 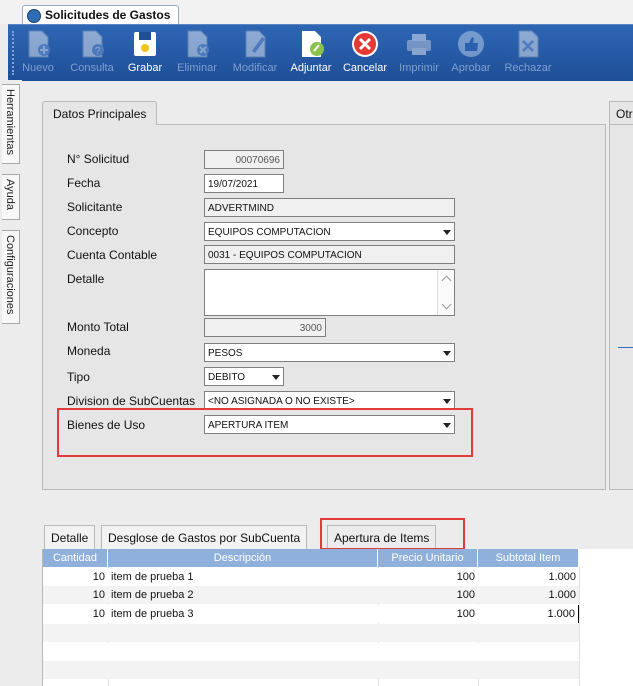 I want to click on table-row: 10 item de prueba 1 100 1.000, so click(x=311, y=577).